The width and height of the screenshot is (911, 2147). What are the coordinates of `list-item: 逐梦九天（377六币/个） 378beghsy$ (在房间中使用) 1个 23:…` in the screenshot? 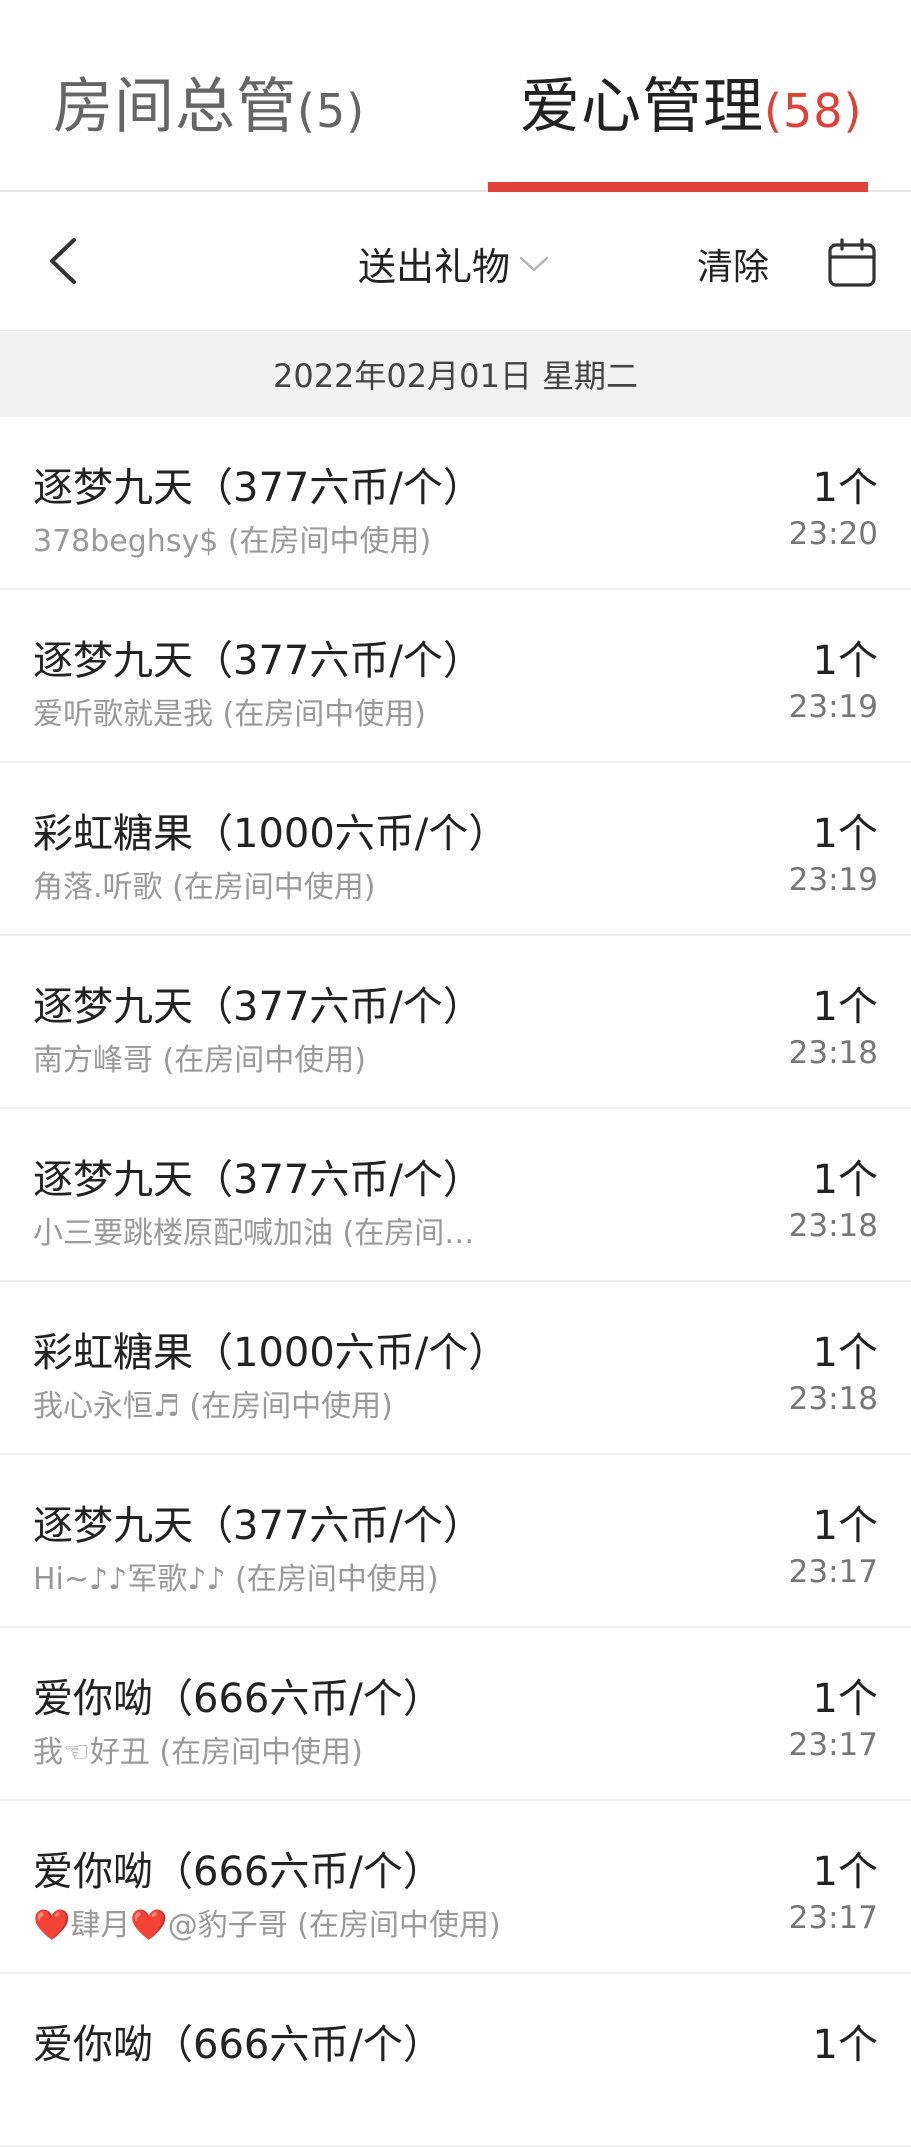 It's located at (455, 503).